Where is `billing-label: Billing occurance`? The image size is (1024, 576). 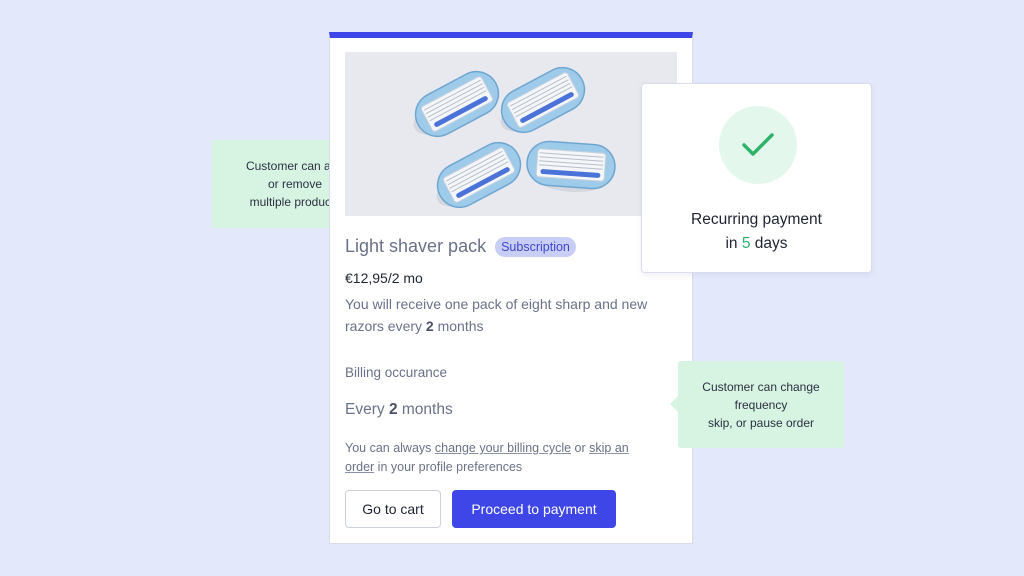 billing-label: Billing occurance is located at coordinates (396, 372).